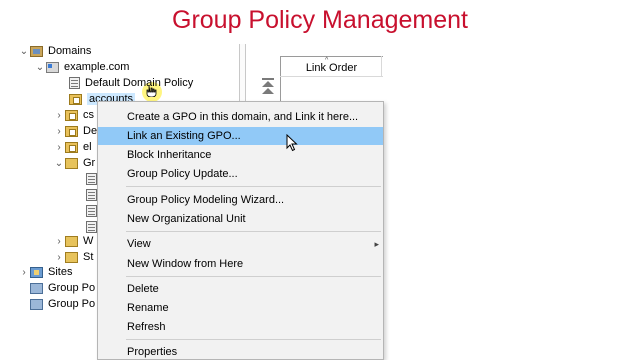  I want to click on tree-node-child: › De, so click(75, 131).